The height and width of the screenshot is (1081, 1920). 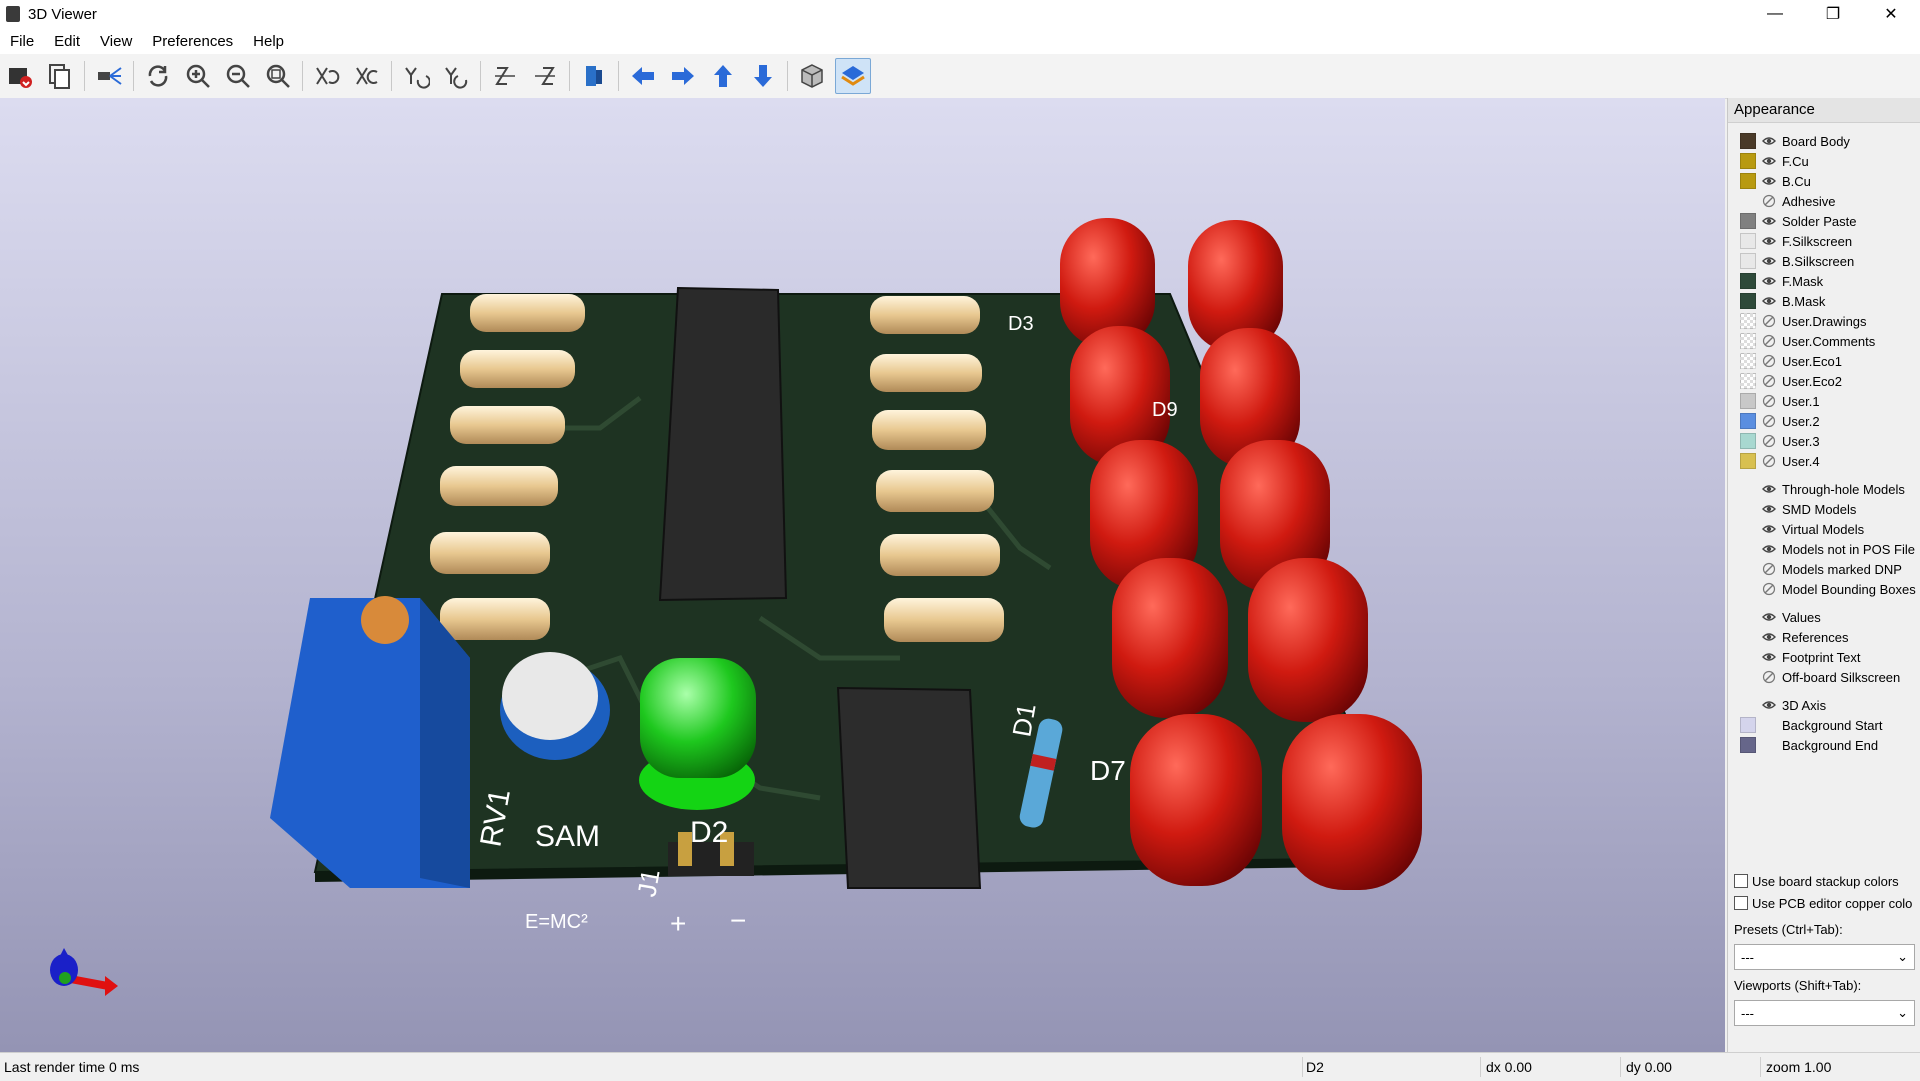 I want to click on layers-row: User.Comments, so click(x=1824, y=341).